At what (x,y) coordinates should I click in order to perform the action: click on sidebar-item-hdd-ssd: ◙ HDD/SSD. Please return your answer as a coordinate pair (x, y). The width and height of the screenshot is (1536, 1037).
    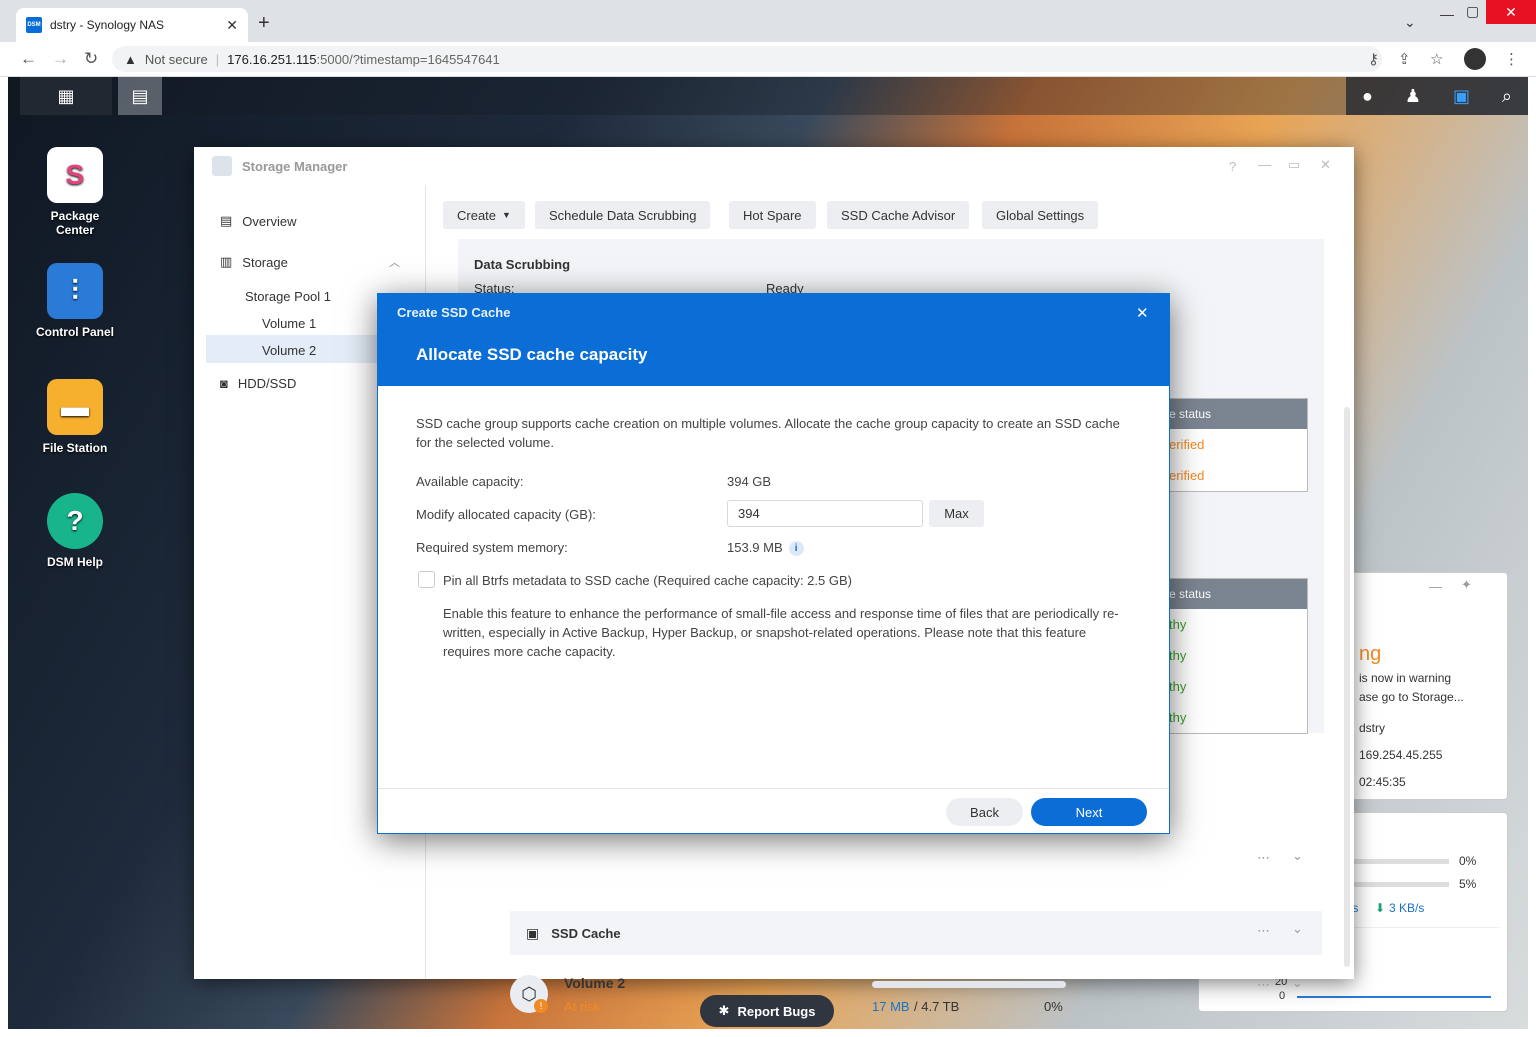
    Looking at the image, I should click on (258, 383).